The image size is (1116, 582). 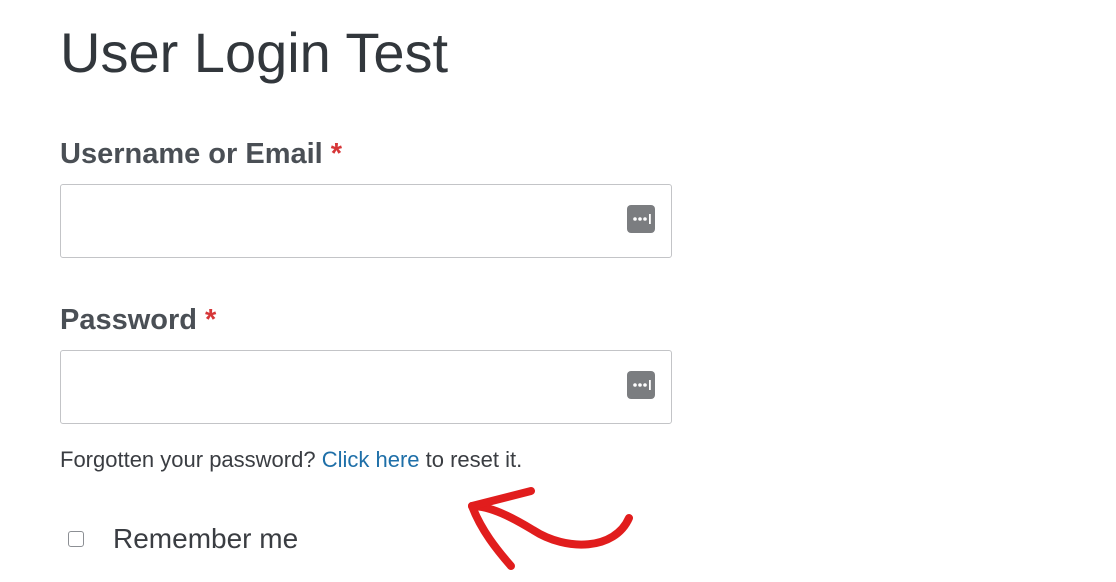 I want to click on username-input, so click(x=366, y=221).